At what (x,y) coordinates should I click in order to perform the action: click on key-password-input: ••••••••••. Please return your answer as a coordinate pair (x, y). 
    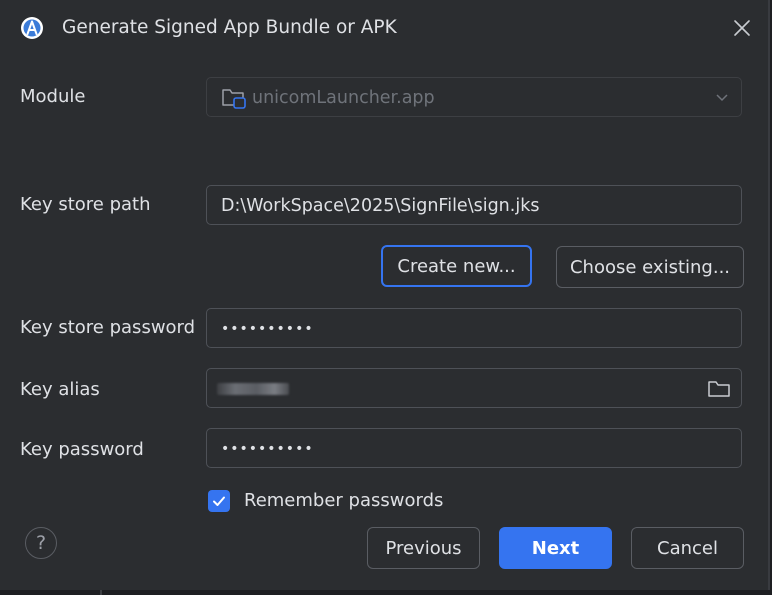
    Looking at the image, I should click on (474, 448).